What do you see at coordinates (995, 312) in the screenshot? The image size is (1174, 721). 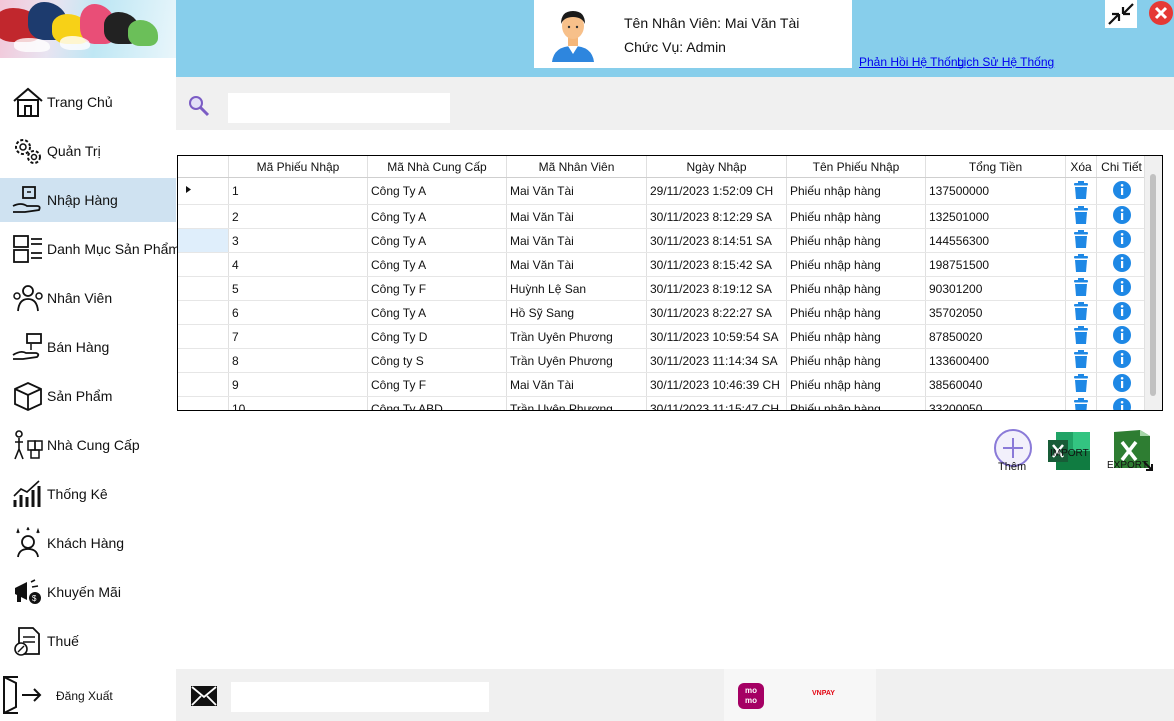 I see `table-cell: 35702050` at bounding box center [995, 312].